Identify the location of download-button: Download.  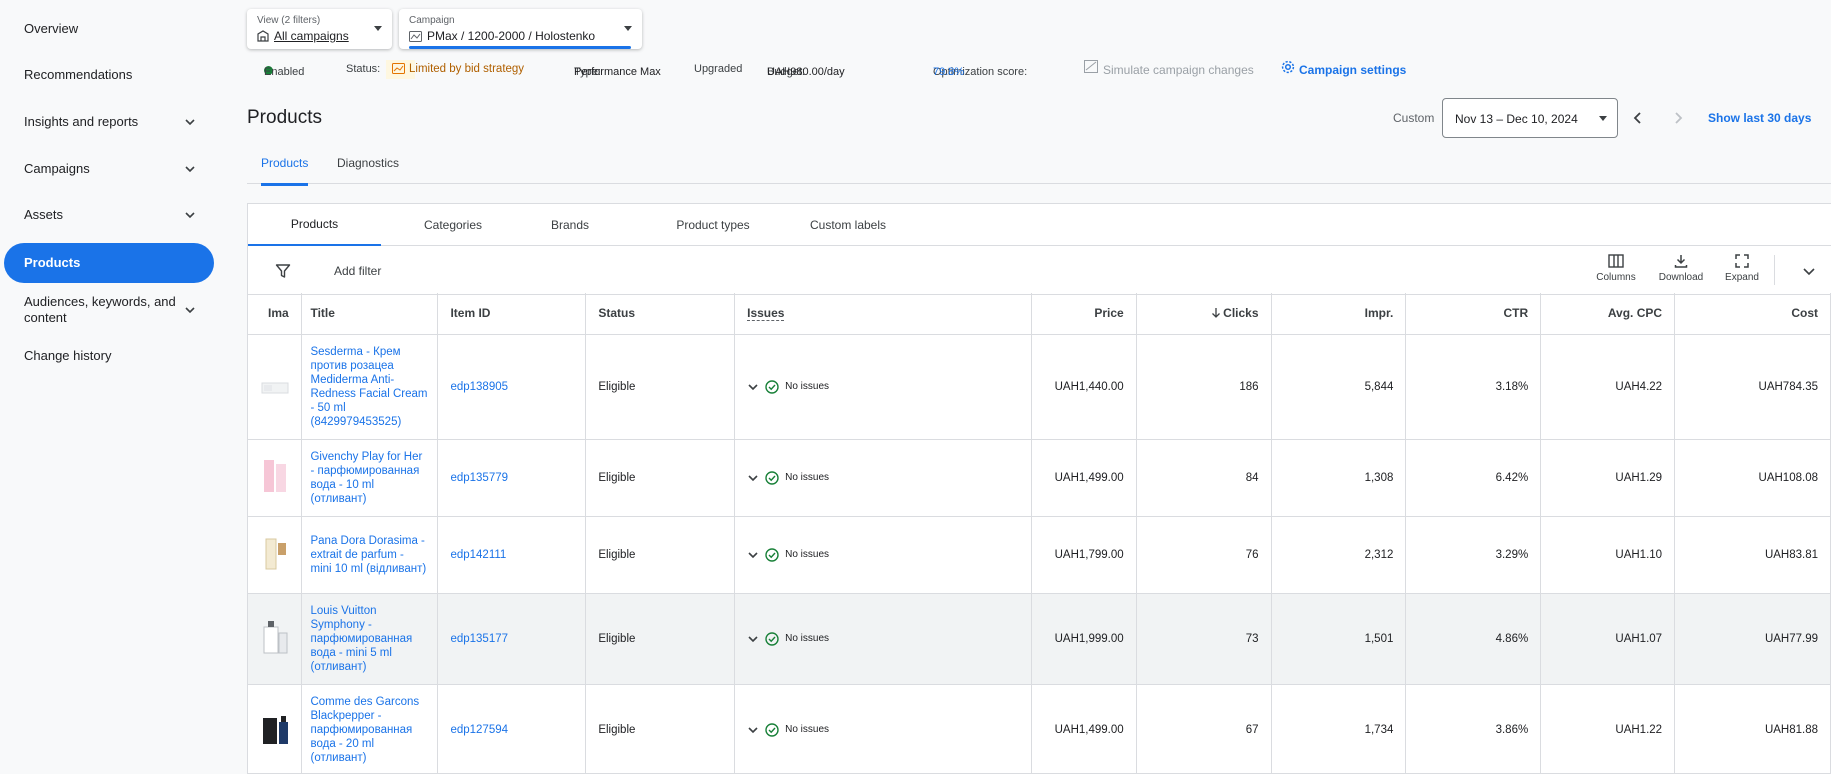
(1681, 268).